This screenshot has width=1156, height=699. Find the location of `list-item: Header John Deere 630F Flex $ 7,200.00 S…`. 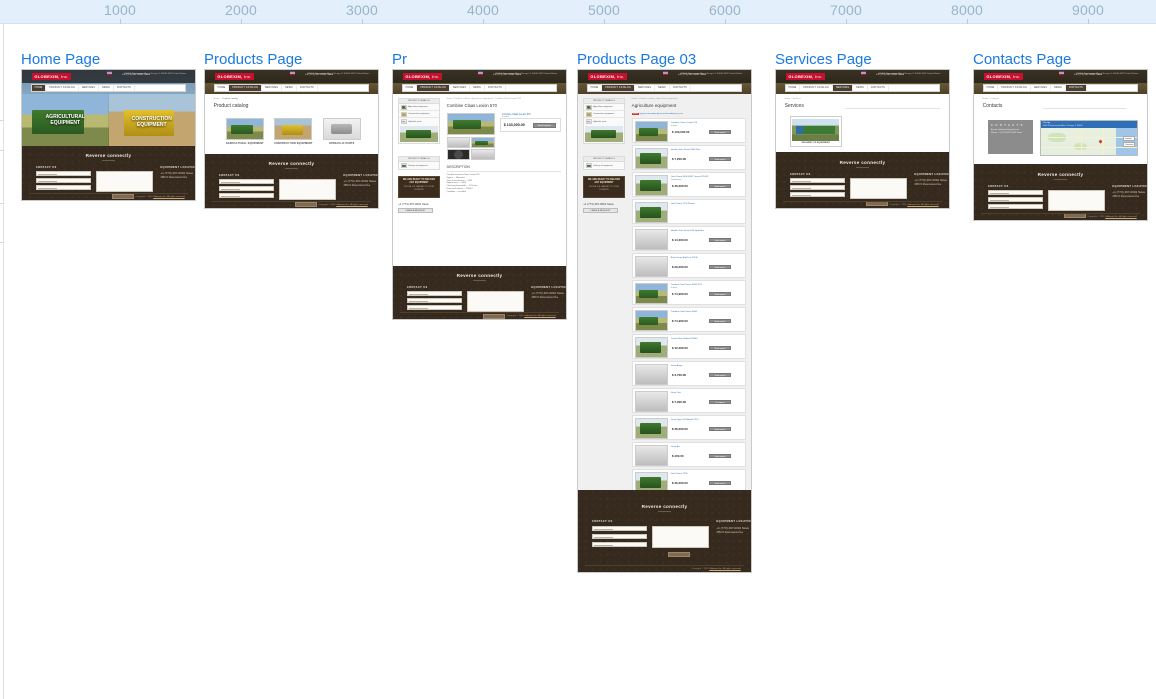

list-item: Header John Deere 630F Flex $ 7,200.00 S… is located at coordinates (688, 157).